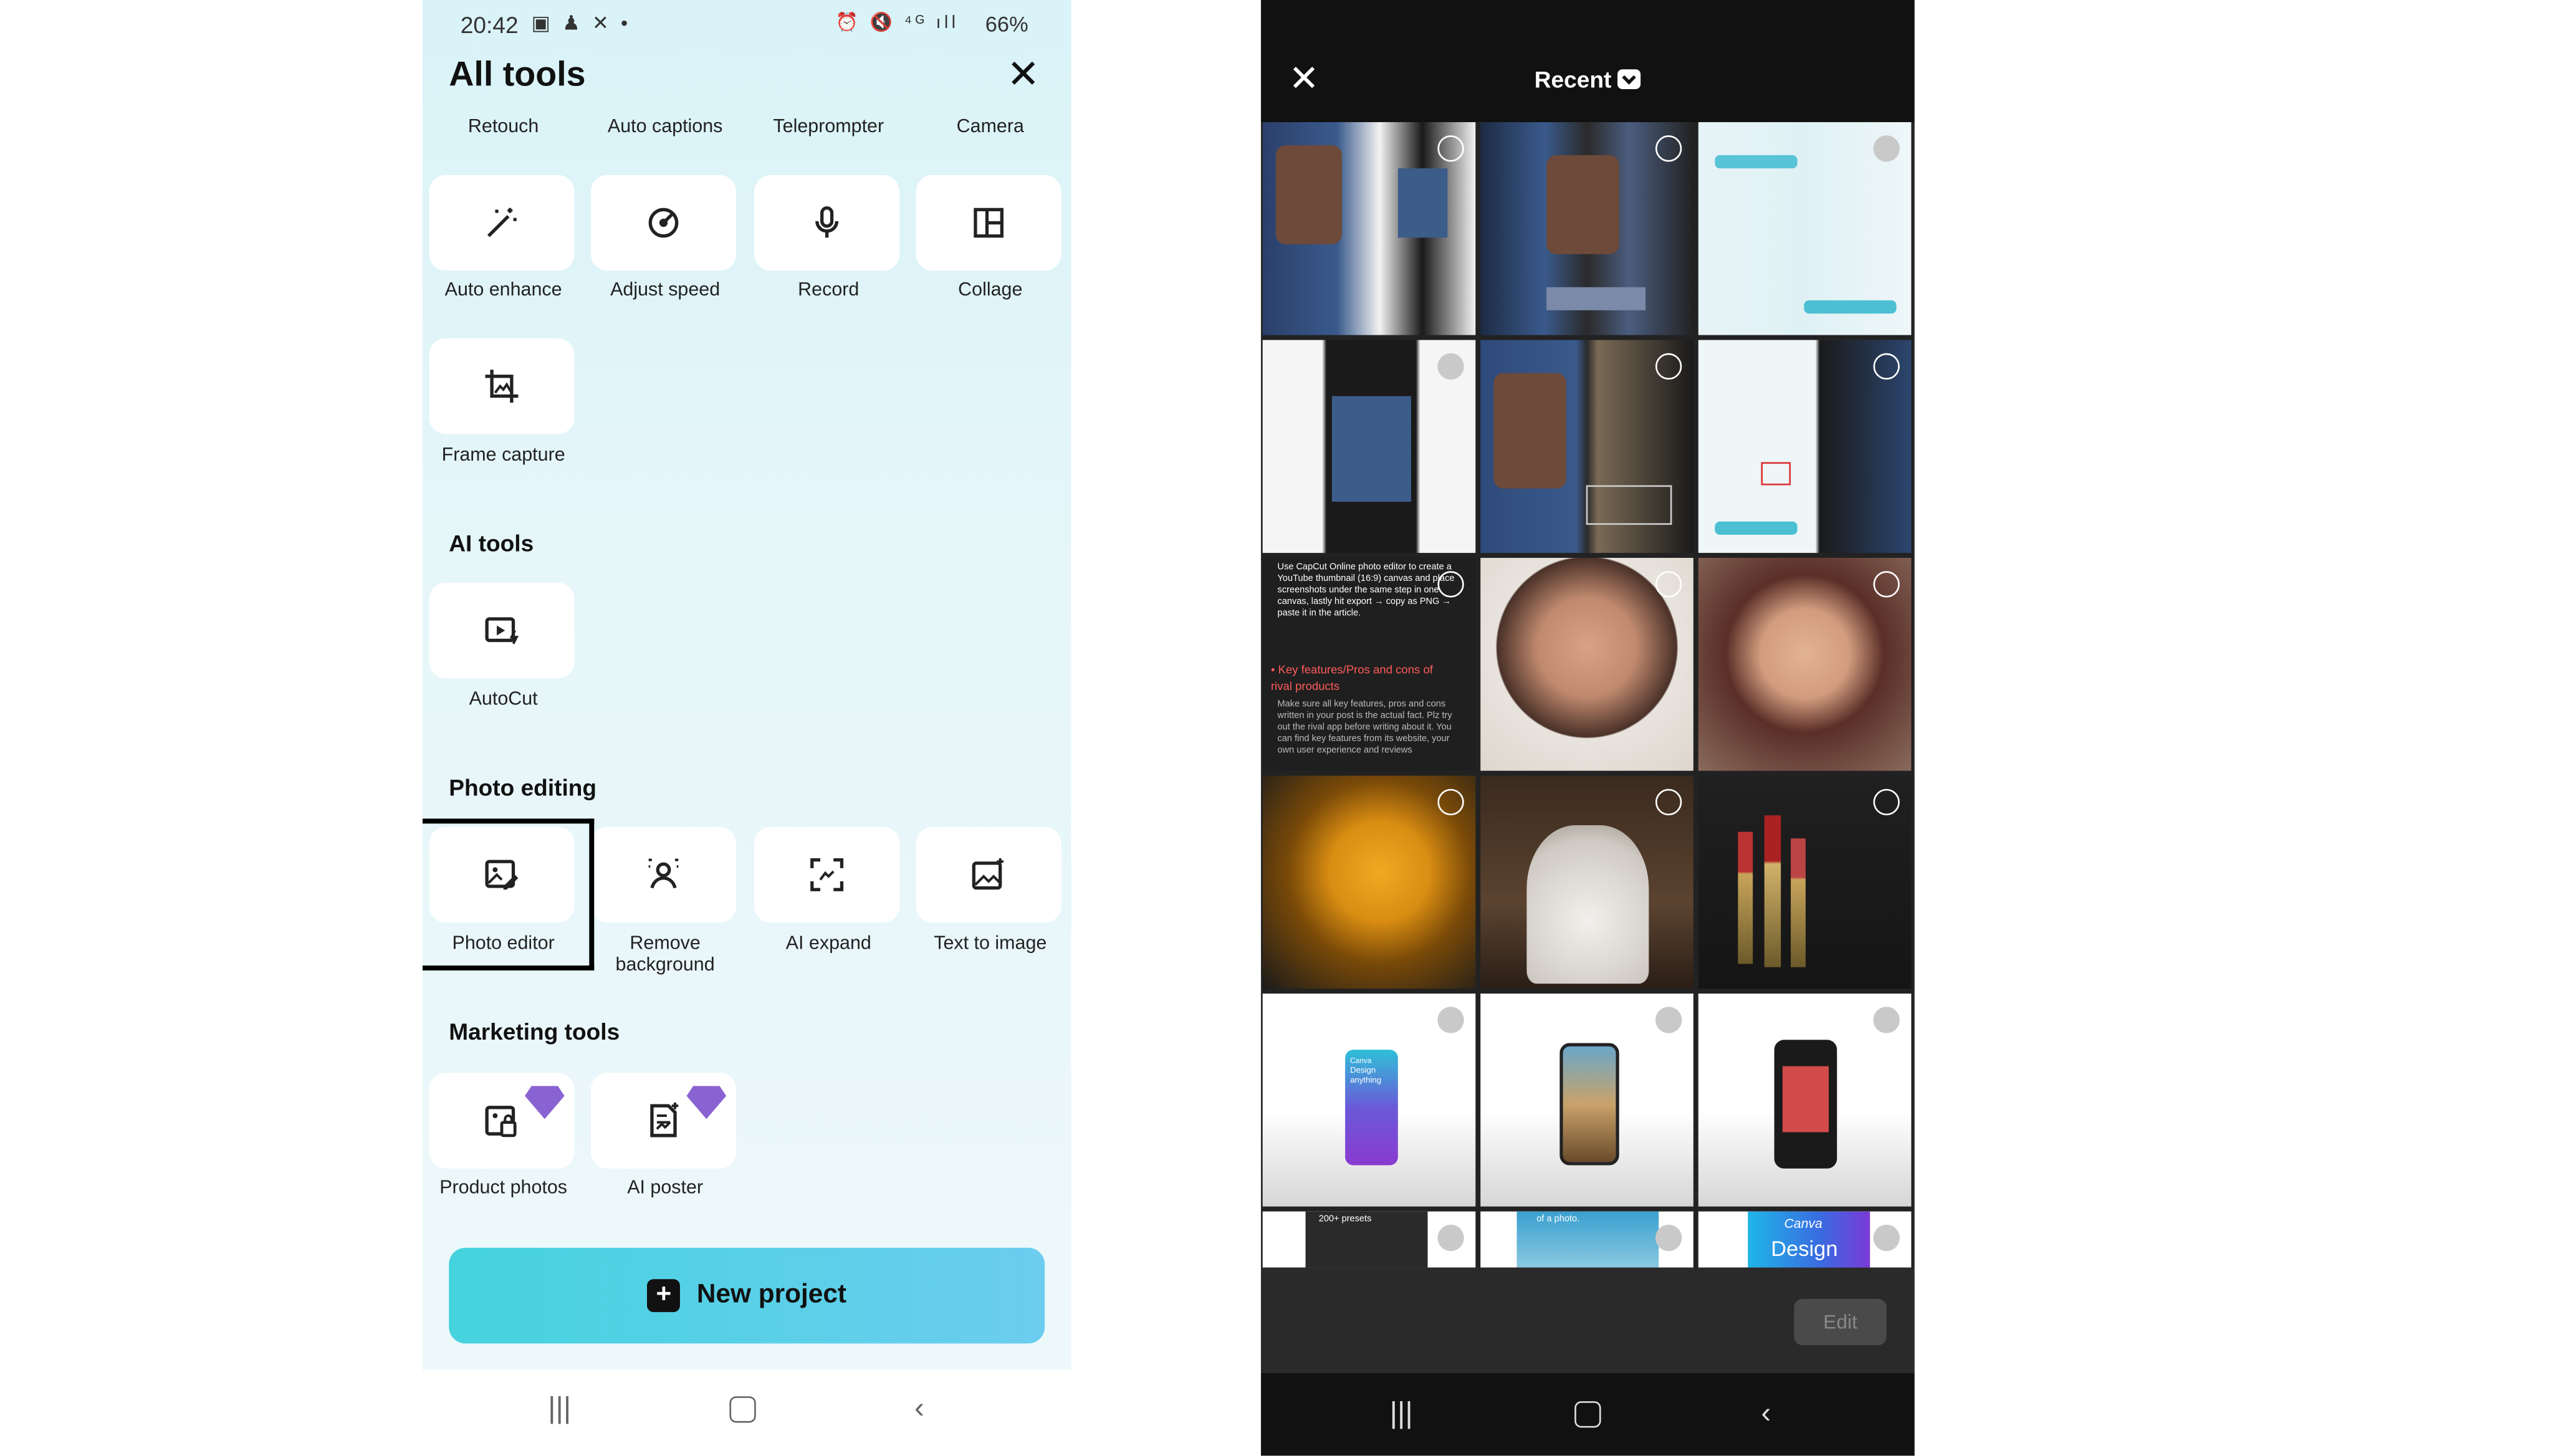 This screenshot has width=2553, height=1456. Describe the element at coordinates (988, 875) in the screenshot. I see `text-to-image-button` at that location.